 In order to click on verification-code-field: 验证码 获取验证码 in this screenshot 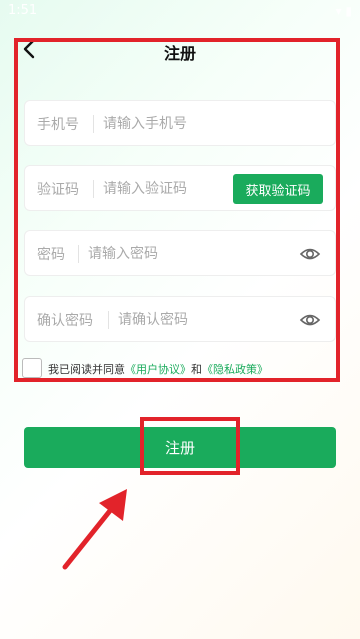, I will do `click(180, 188)`.